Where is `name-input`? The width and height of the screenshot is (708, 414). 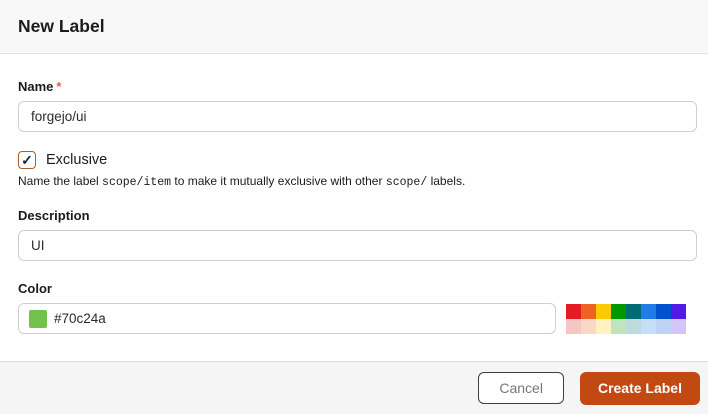
name-input is located at coordinates (357, 116).